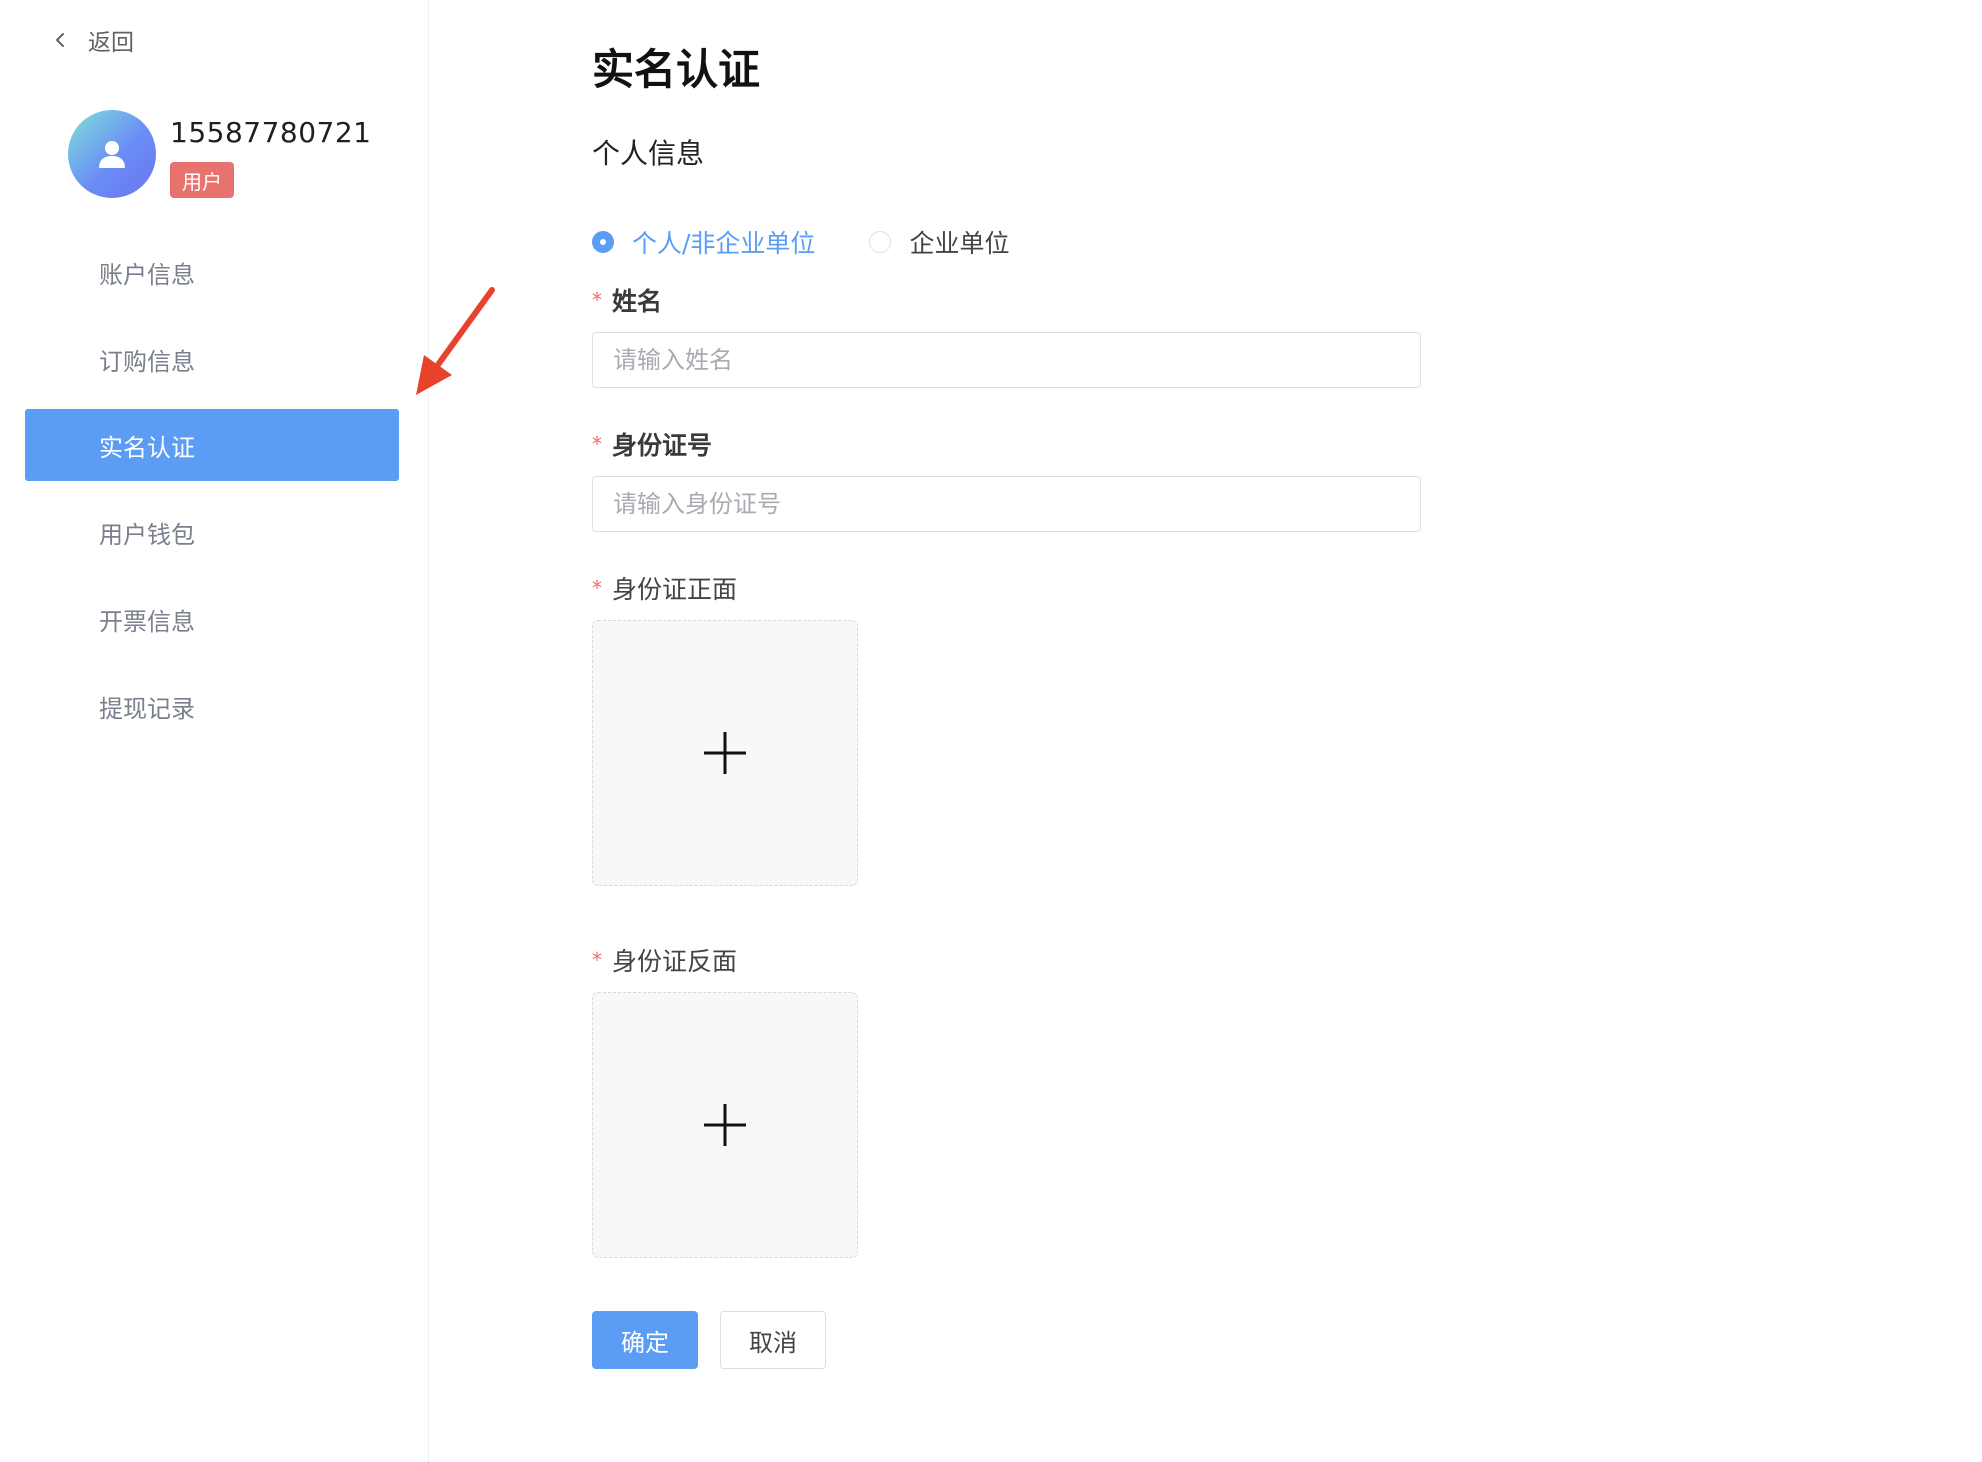 Image resolution: width=1982 pixels, height=1462 pixels. Describe the element at coordinates (111, 43) in the screenshot. I see `back-label: 返回` at that location.